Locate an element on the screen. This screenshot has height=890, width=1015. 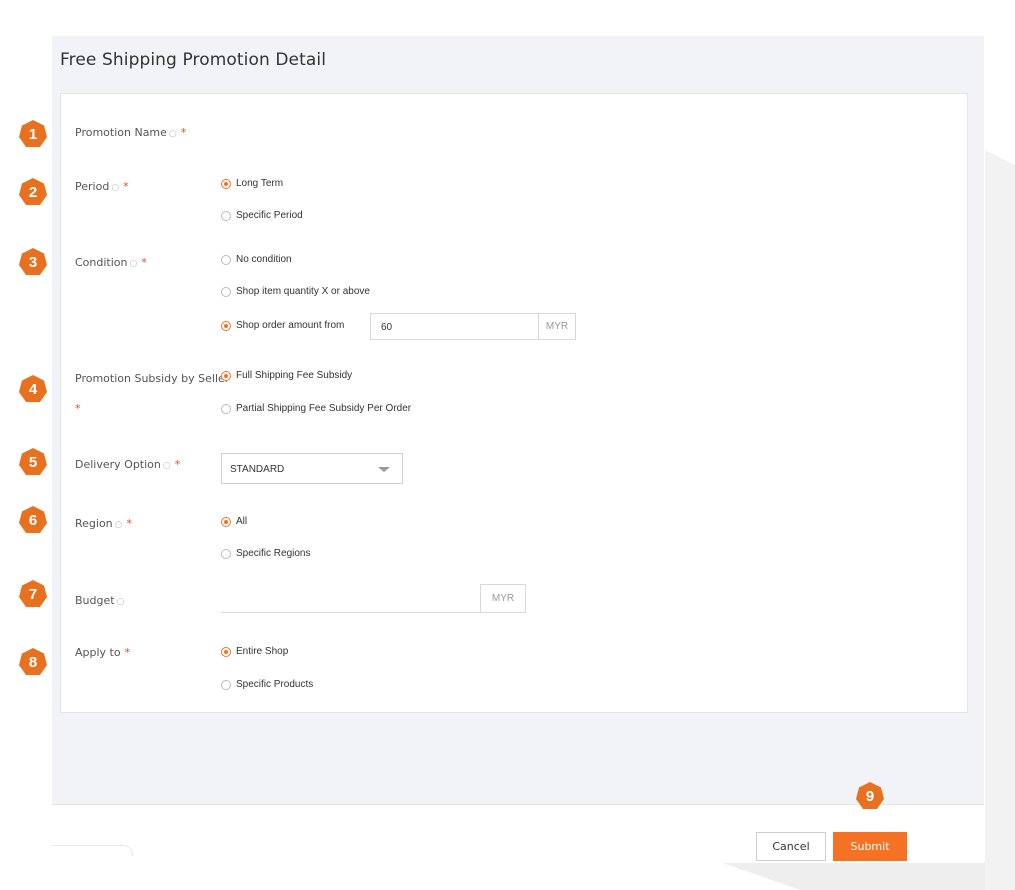
region-specific-radio: Specific Regions is located at coordinates (265, 553).